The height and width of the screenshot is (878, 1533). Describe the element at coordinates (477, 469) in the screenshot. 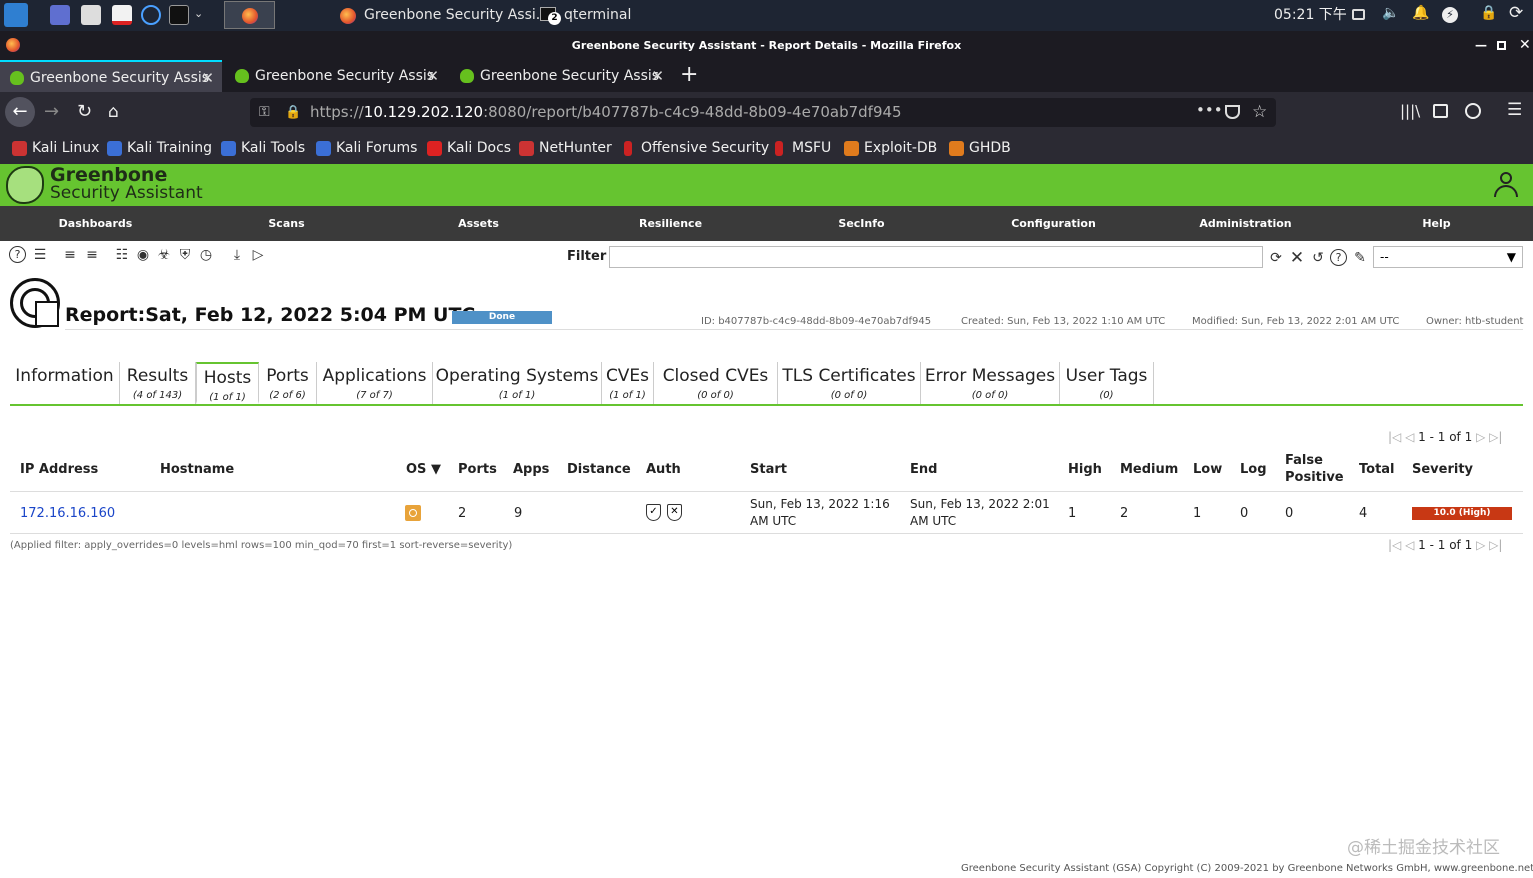

I see `col-ports: Ports` at that location.